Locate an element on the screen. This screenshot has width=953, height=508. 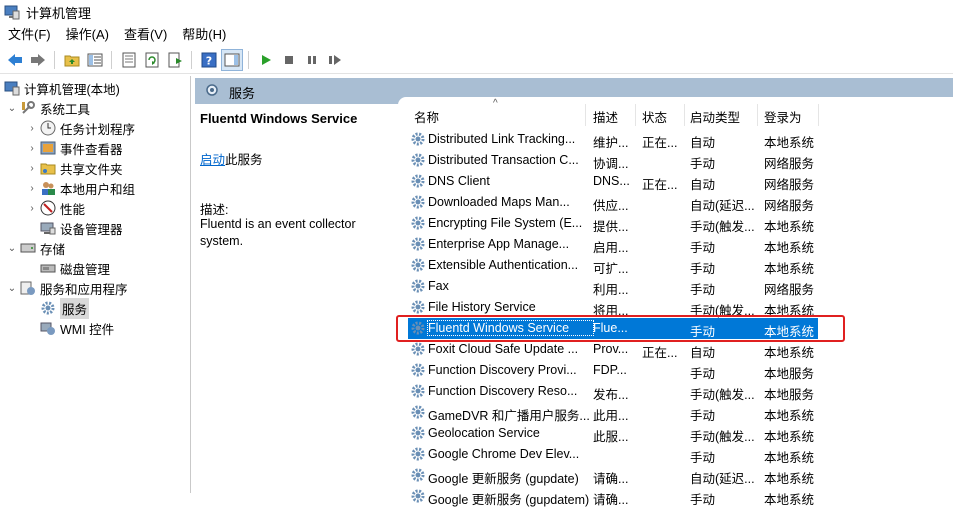
tree-item-wmi: WMI 控件 is located at coordinates (70, 328).